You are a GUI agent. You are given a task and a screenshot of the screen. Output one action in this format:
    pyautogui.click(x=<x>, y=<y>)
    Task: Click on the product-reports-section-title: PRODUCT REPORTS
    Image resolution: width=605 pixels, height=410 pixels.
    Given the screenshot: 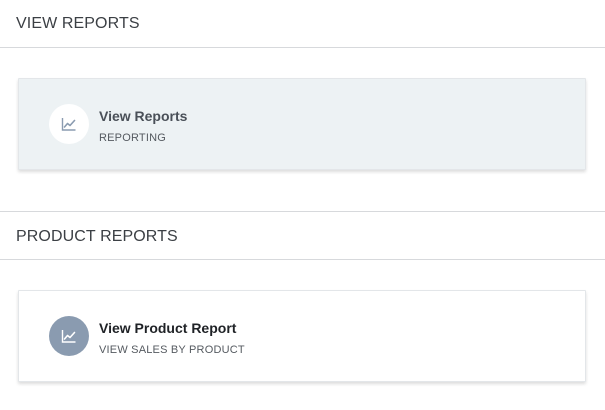 What is the action you would take?
    pyautogui.click(x=97, y=236)
    